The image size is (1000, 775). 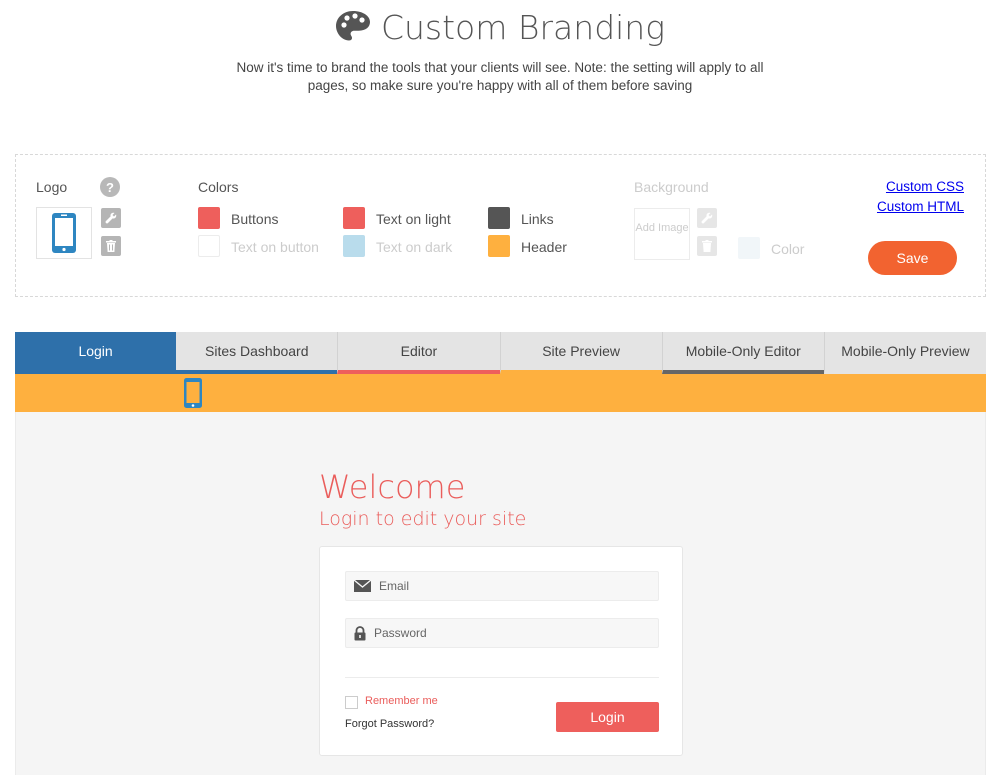 What do you see at coordinates (662, 234) in the screenshot?
I see `add-background-image: Add Image` at bounding box center [662, 234].